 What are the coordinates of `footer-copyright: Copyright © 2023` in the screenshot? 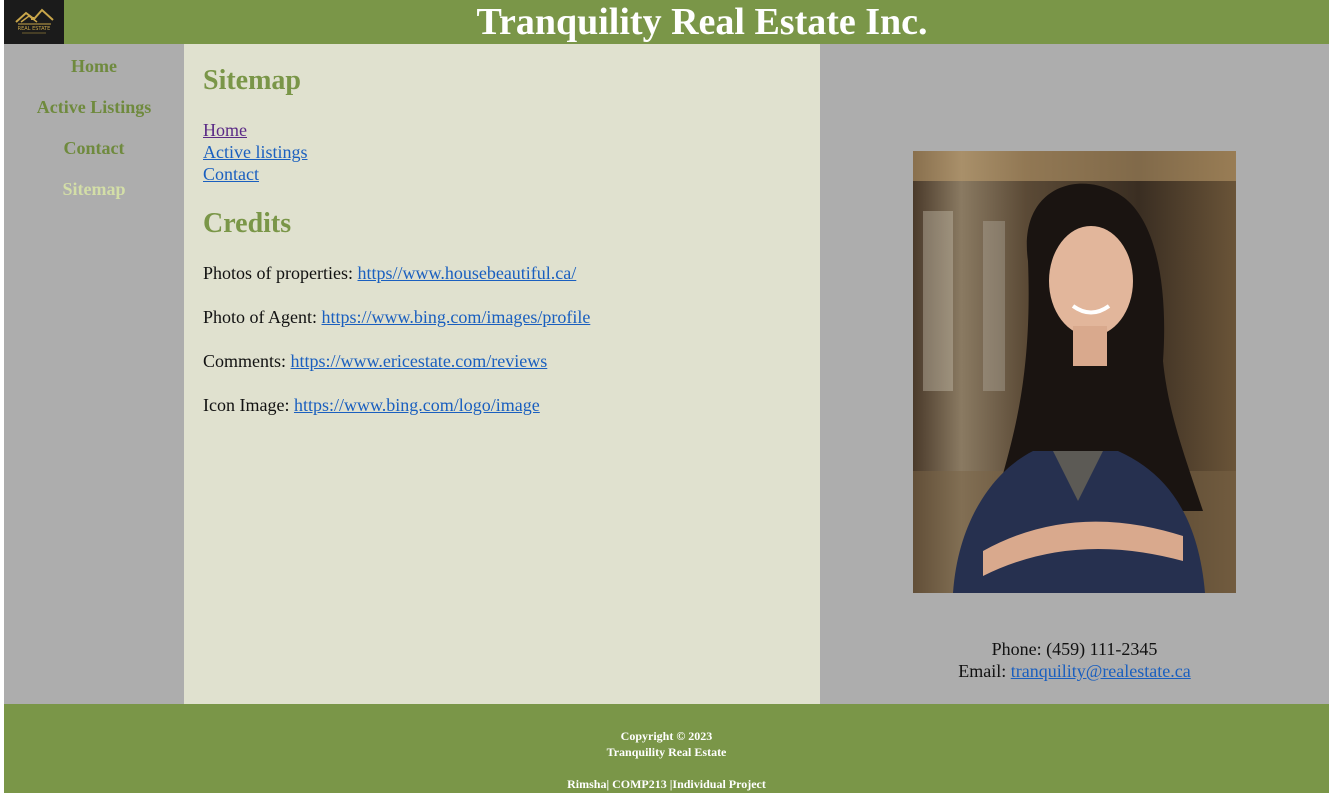 It's located at (666, 736).